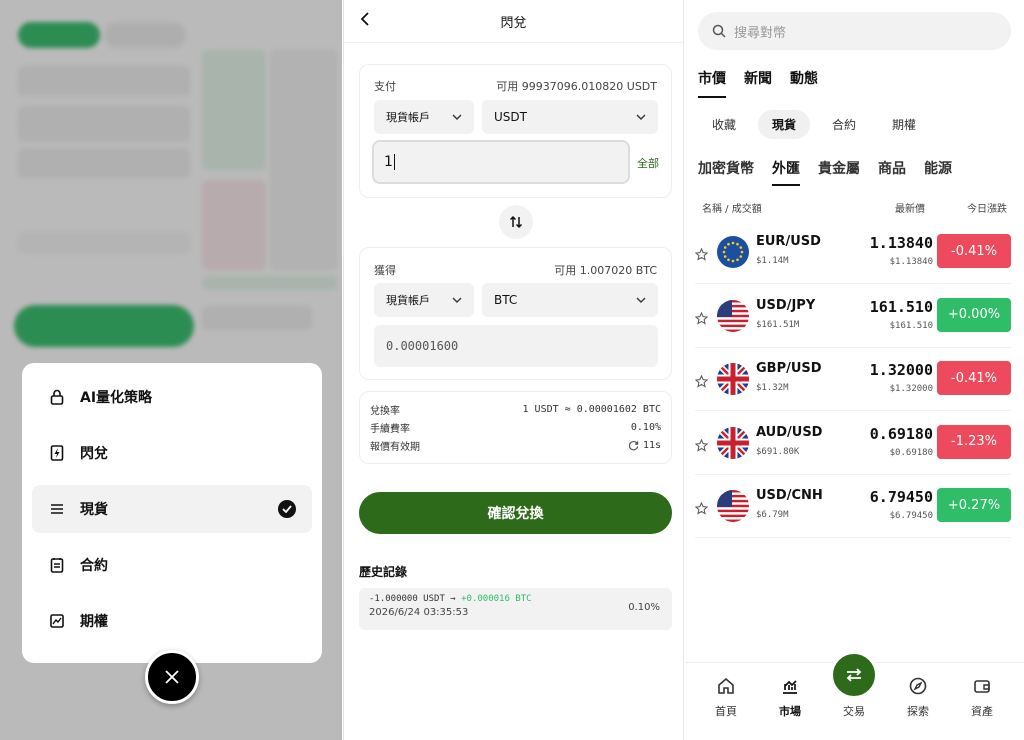 The width and height of the screenshot is (1024, 740). I want to click on receive-label: 獲得, so click(385, 270).